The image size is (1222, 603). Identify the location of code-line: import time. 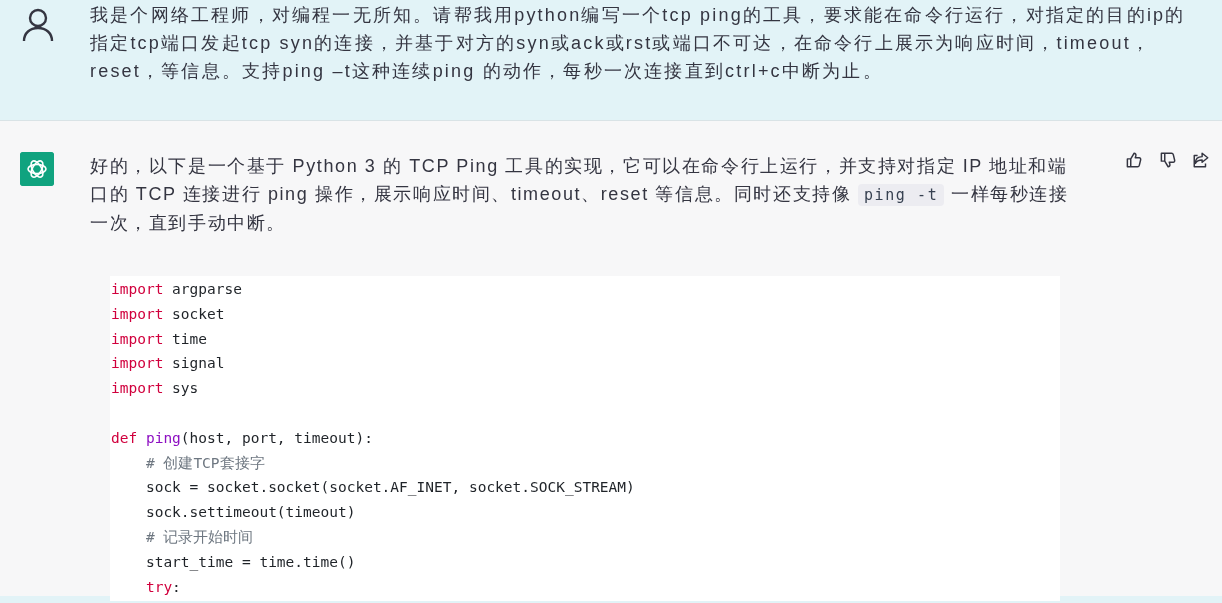
(159, 339).